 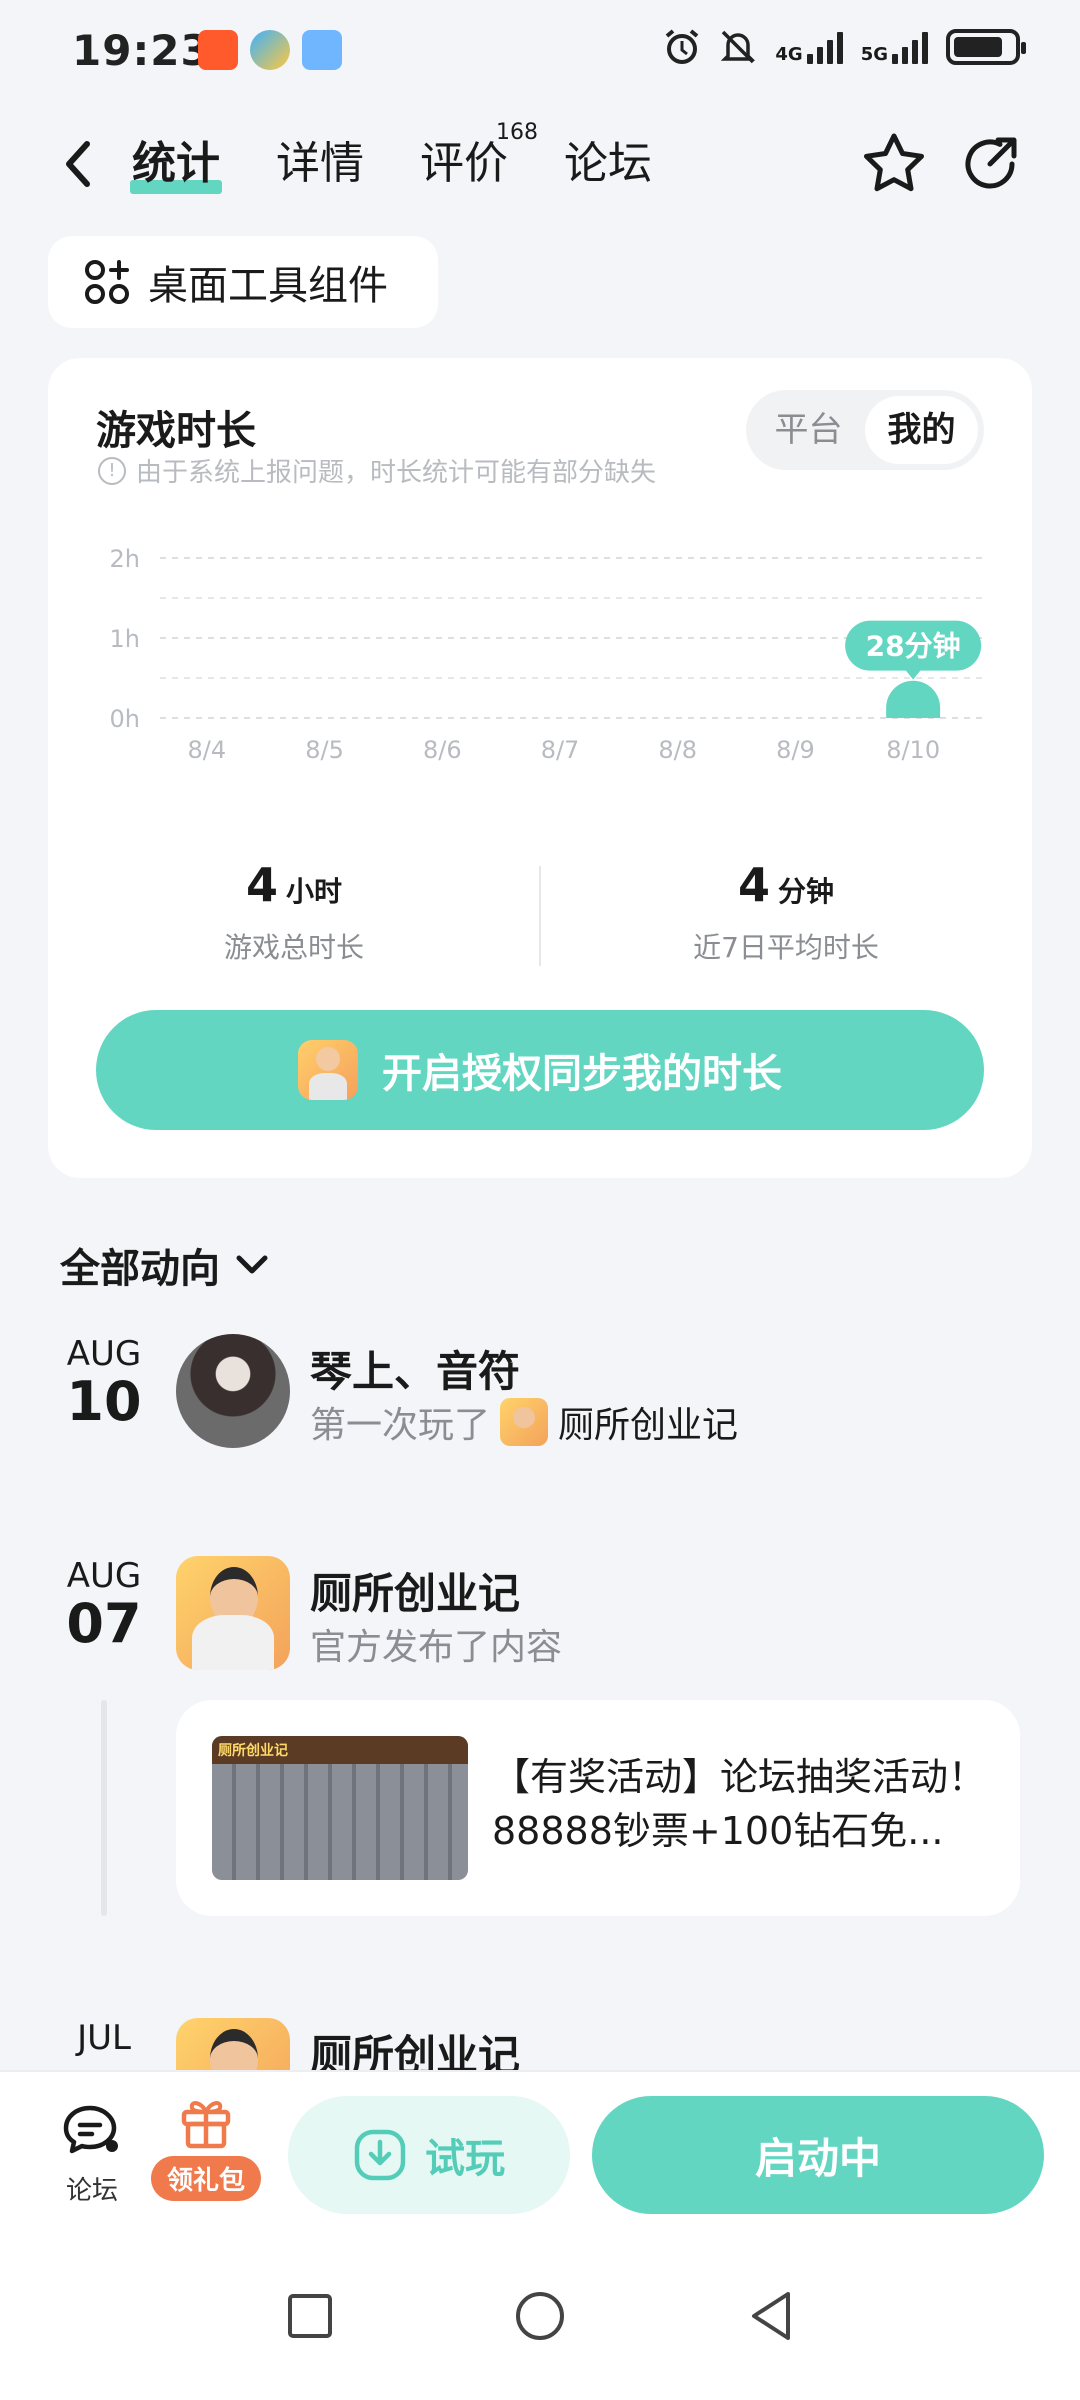 I want to click on feed-date-day: 07, so click(x=104, y=1623).